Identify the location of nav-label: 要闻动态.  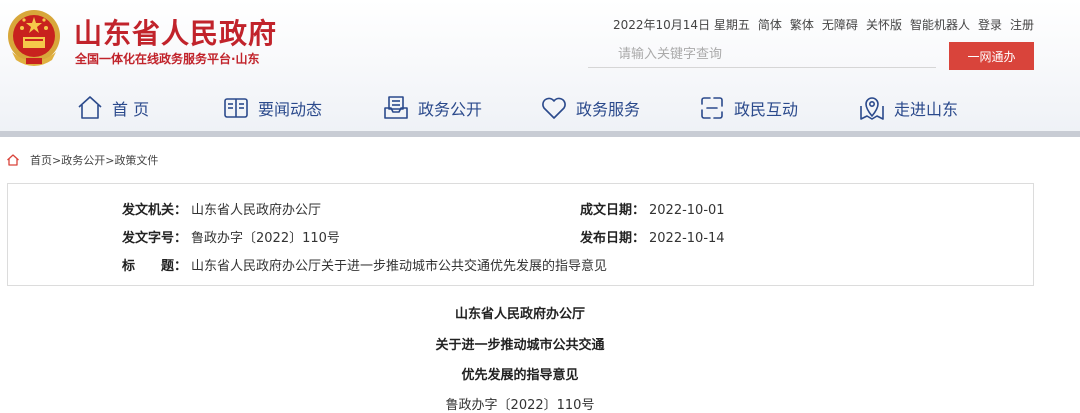
(290, 109).